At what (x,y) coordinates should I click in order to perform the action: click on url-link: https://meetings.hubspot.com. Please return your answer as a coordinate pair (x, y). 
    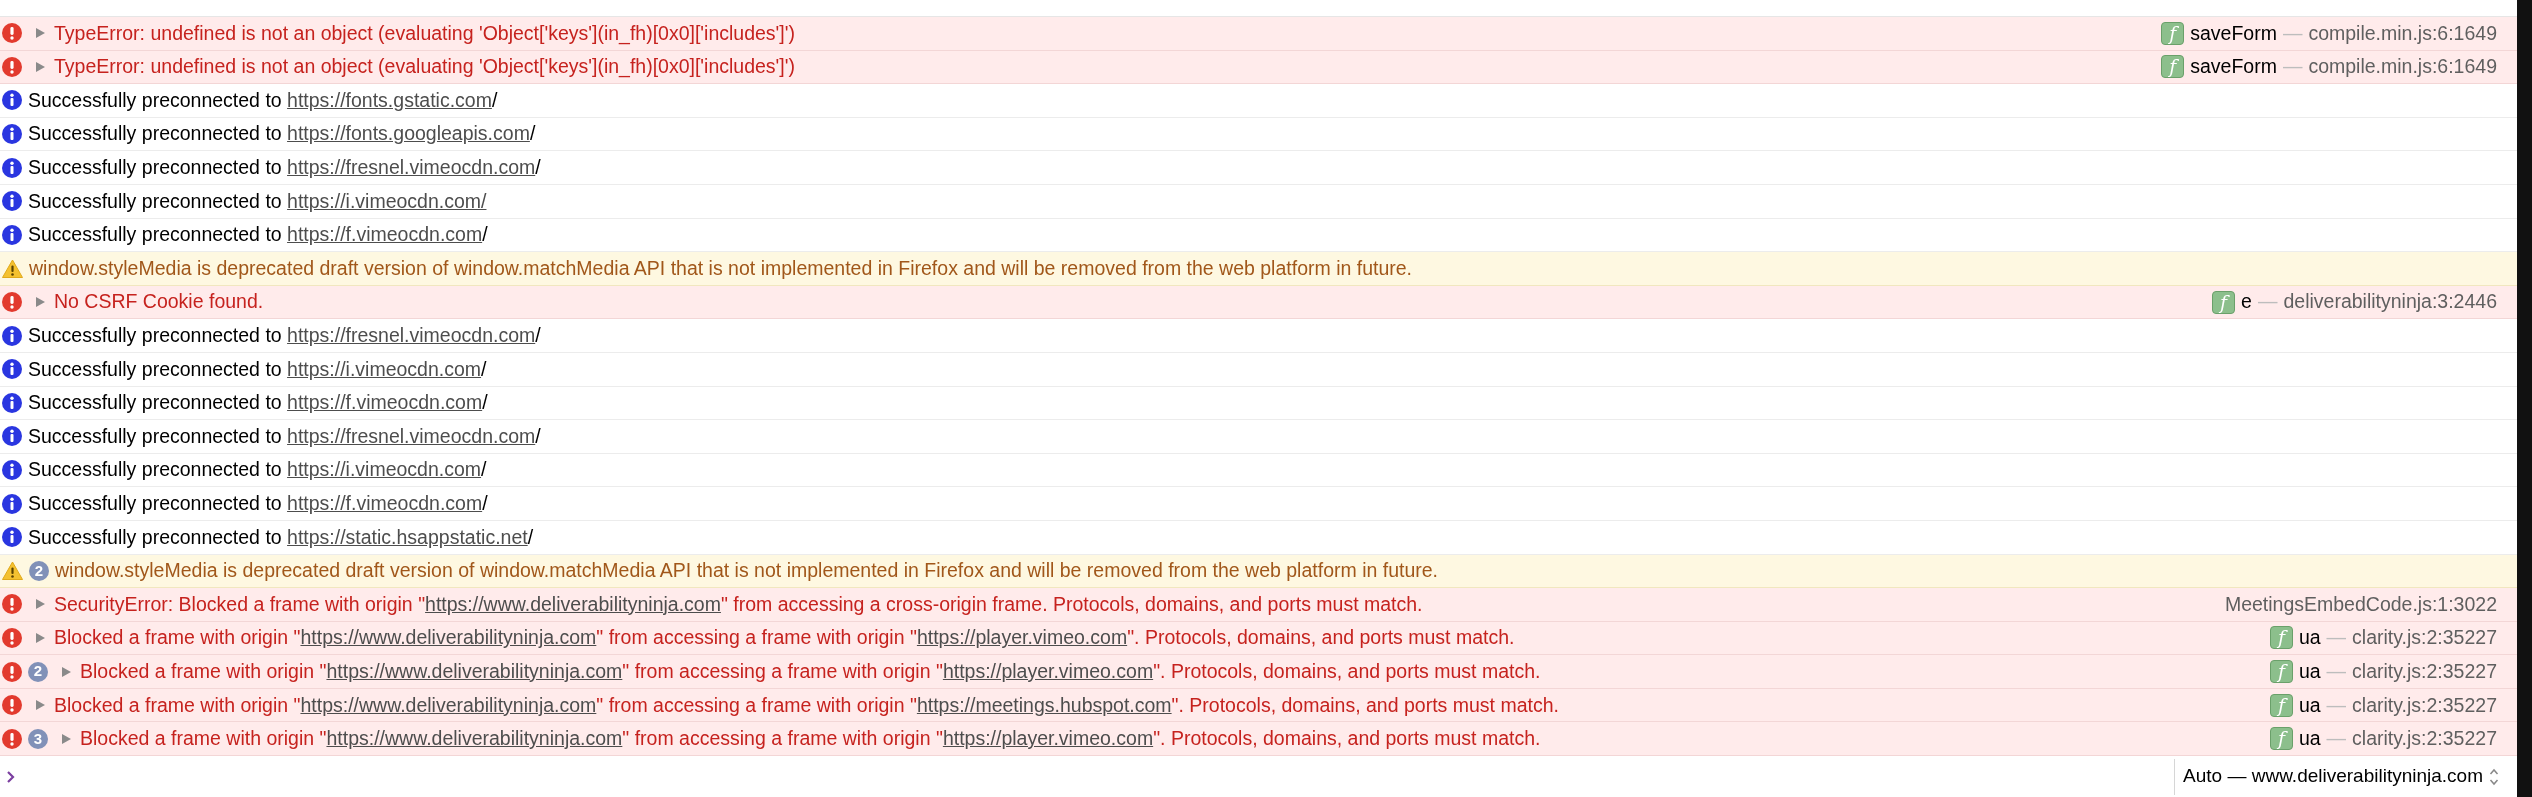
    Looking at the image, I should click on (1044, 704).